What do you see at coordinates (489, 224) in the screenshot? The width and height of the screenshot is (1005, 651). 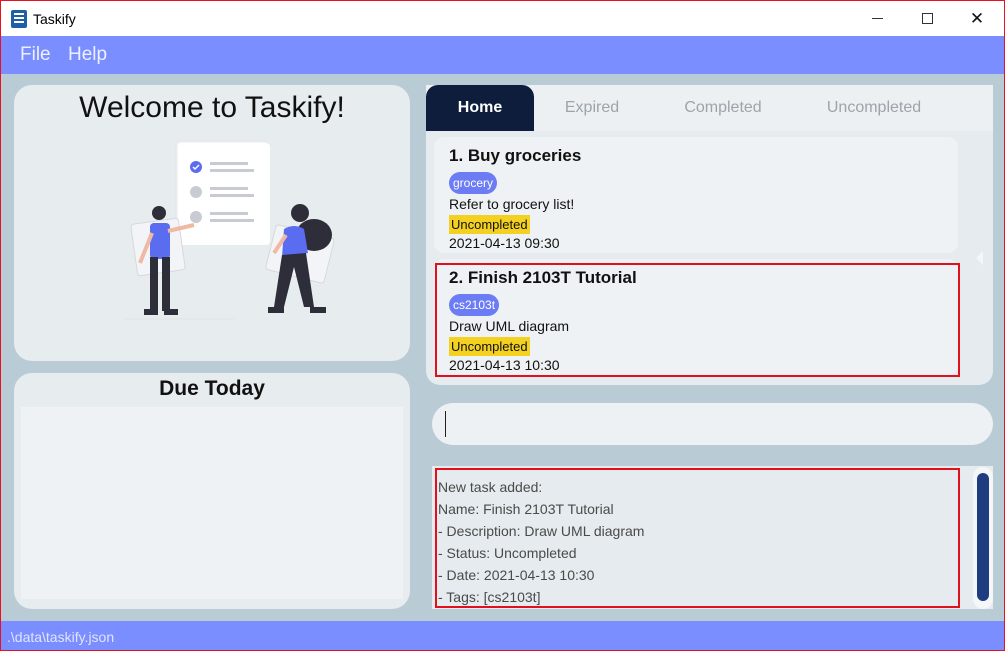 I see `task-status-badge: Uncompleted` at bounding box center [489, 224].